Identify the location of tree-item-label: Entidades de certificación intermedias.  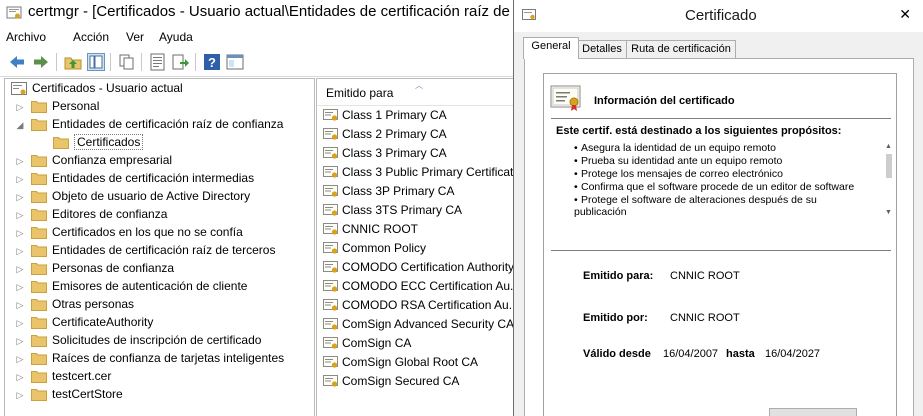
(153, 178).